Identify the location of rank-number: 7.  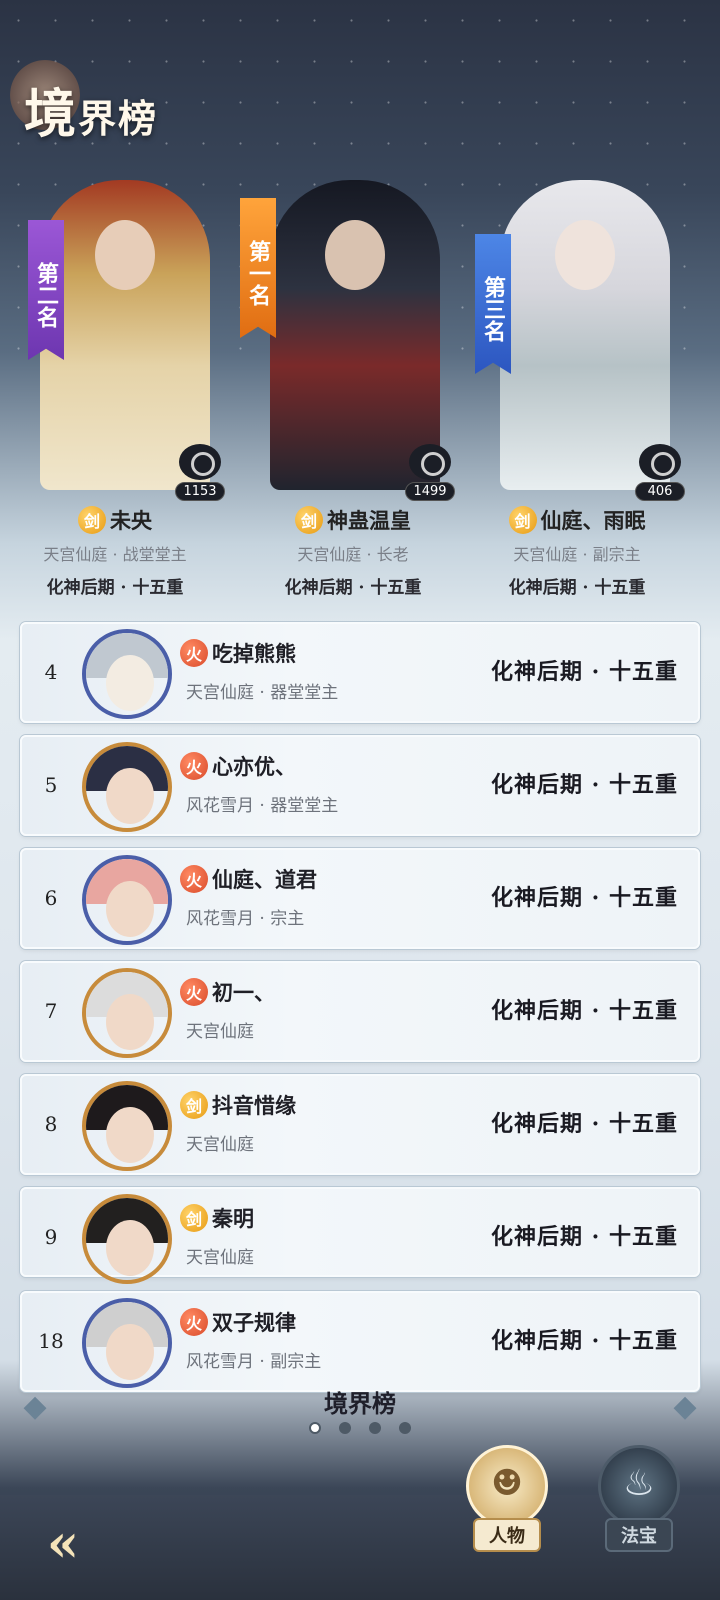
(51, 1011).